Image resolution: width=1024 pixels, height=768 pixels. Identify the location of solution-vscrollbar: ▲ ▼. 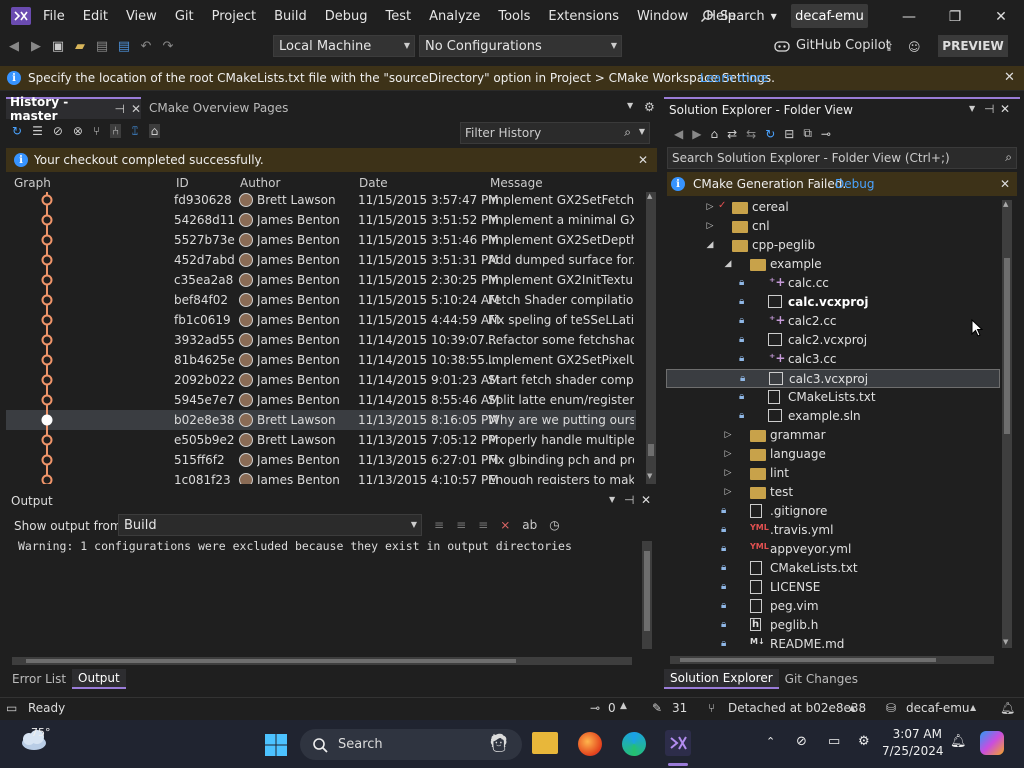
(1007, 424).